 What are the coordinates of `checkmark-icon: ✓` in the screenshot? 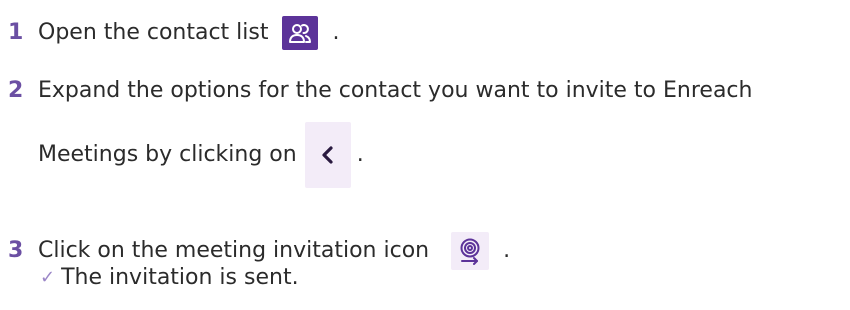 It's located at (48, 277).